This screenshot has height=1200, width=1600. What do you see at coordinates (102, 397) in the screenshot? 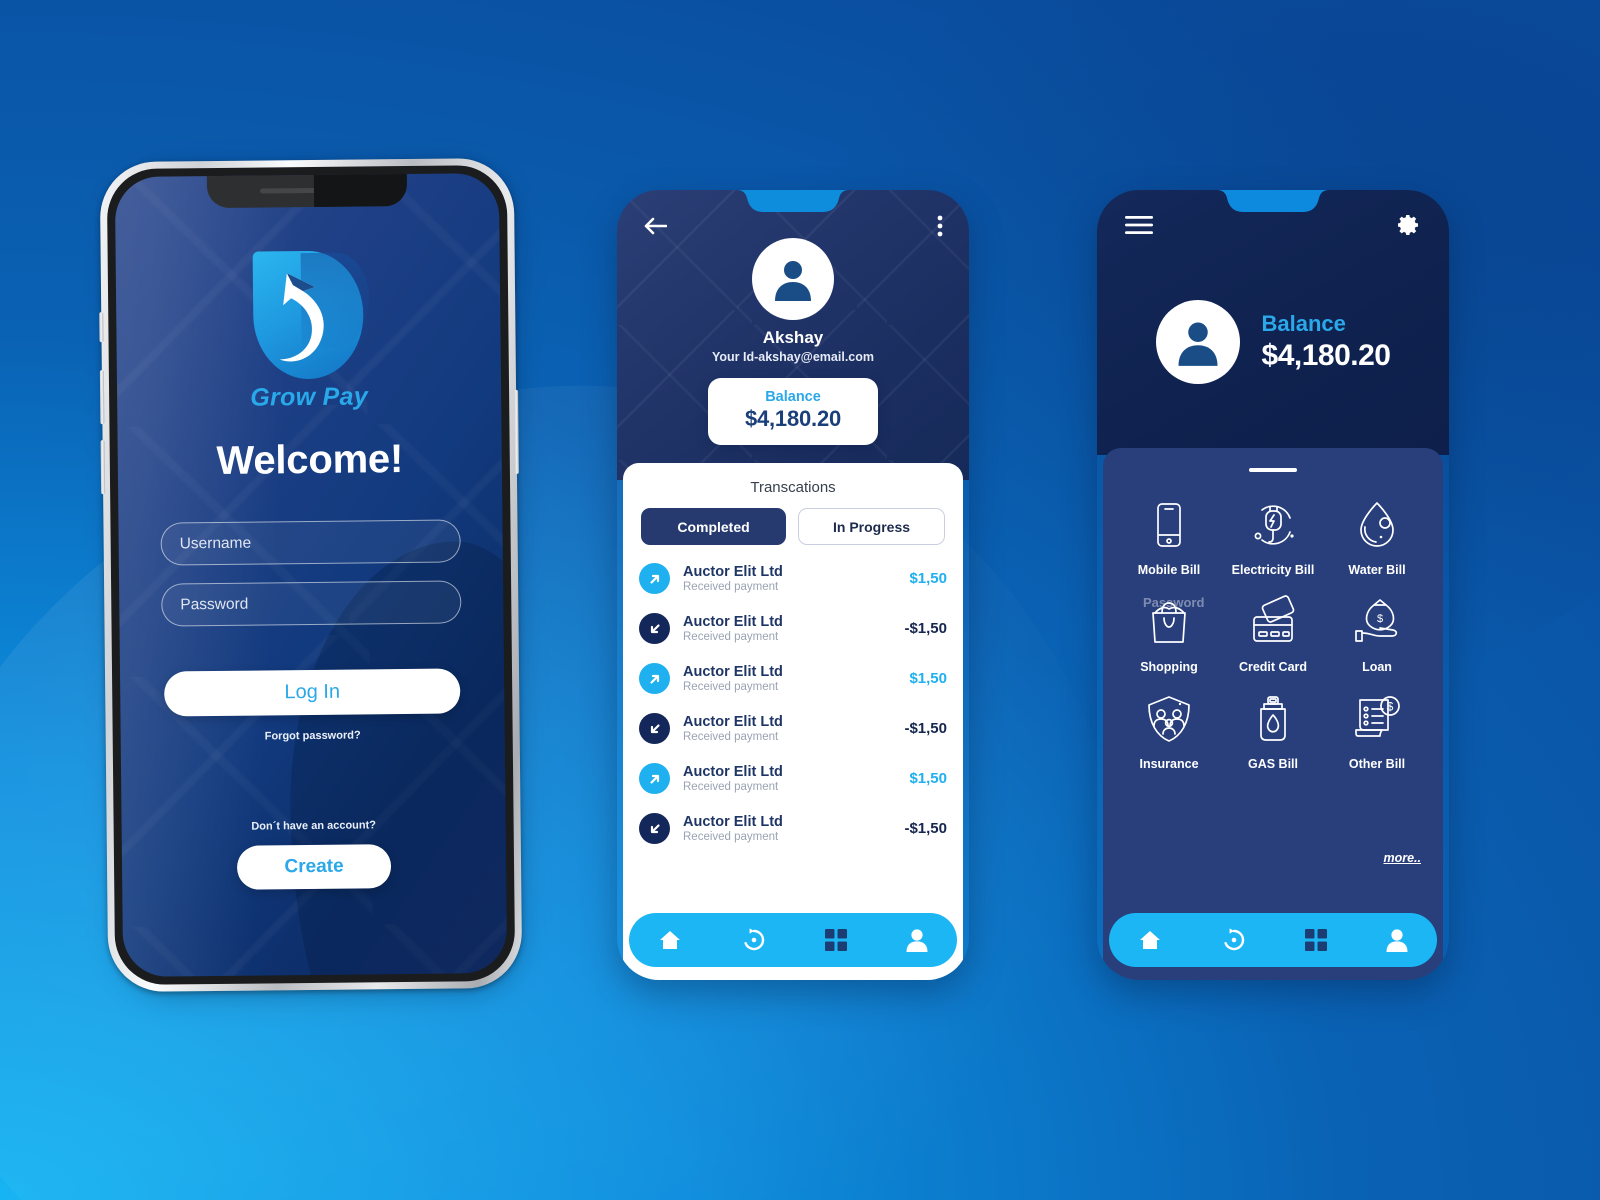
I see `volume-up-button` at bounding box center [102, 397].